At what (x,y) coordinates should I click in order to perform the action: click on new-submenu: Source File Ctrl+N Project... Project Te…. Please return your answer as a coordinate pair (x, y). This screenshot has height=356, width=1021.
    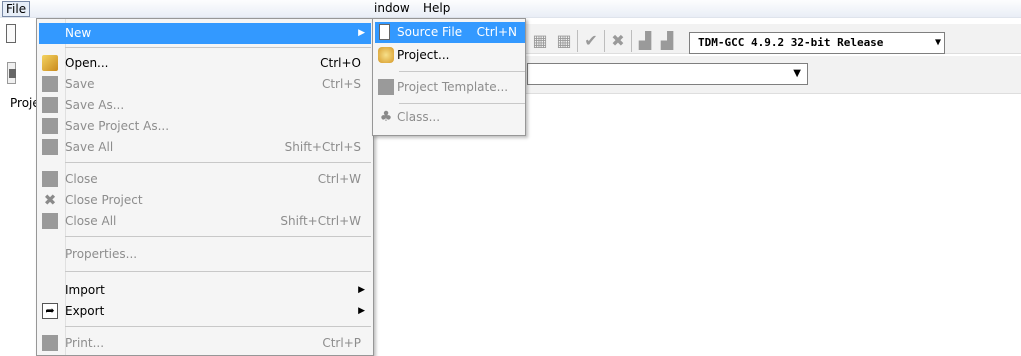
    Looking at the image, I should click on (449, 77).